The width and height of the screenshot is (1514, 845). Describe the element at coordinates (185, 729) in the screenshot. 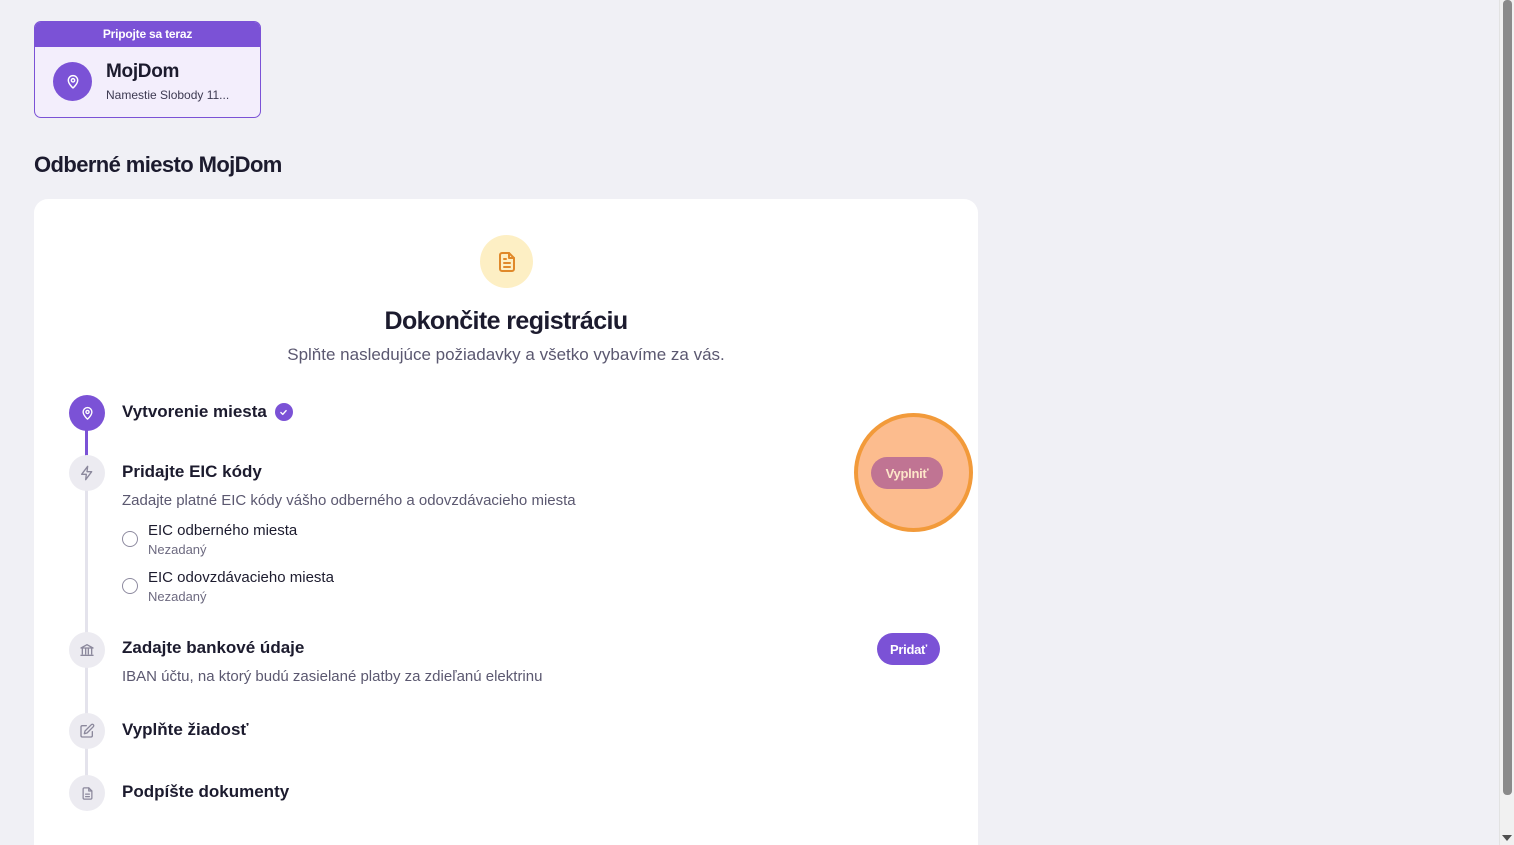

I see `step-application-title: Vyplňte žiadosť` at that location.